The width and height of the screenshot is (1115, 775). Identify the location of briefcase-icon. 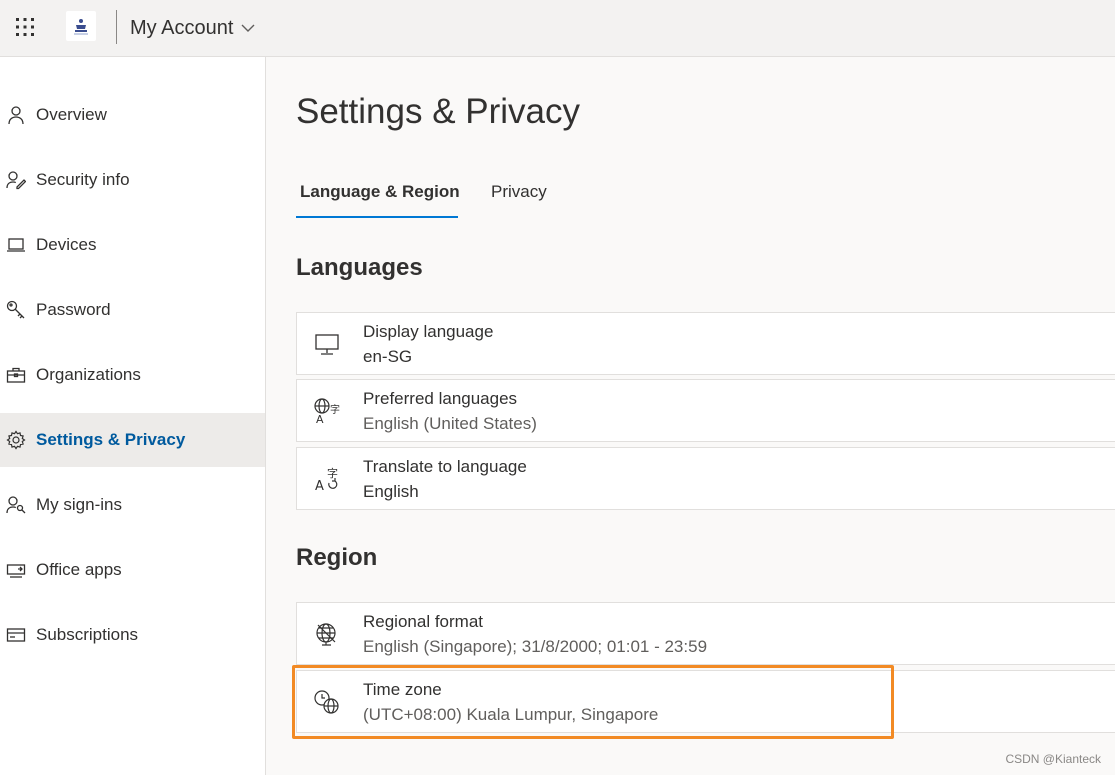
(16, 375).